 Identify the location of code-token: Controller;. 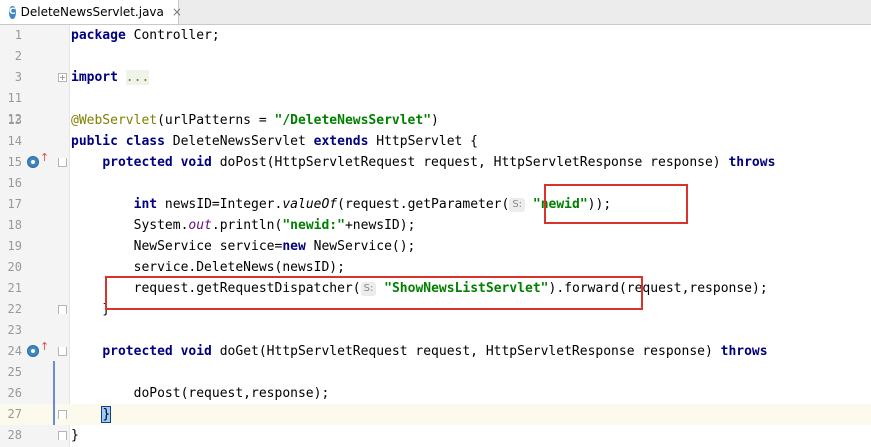
(172, 35).